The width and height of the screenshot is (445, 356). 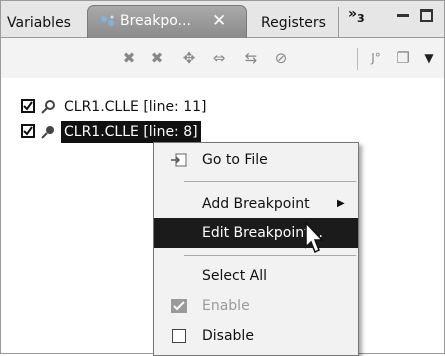 I want to click on disable-checkbox-icon, so click(x=179, y=336).